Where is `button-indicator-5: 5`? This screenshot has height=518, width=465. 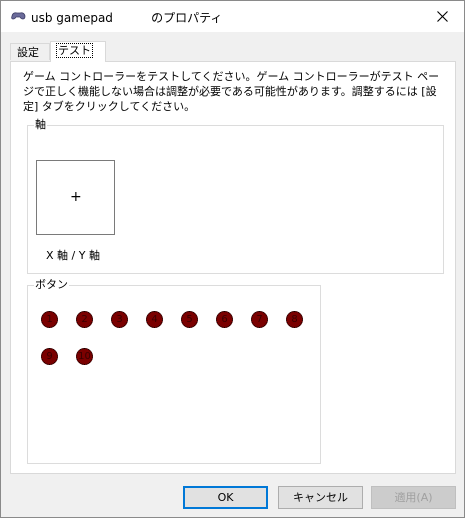
button-indicator-5: 5 is located at coordinates (189, 319).